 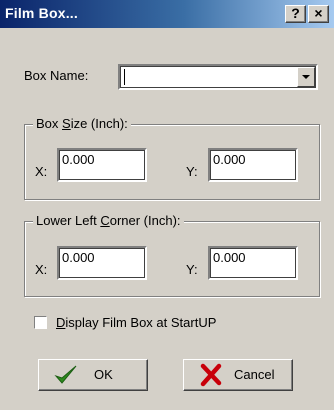 What do you see at coordinates (218, 77) in the screenshot?
I see `box-name-combobox` at bounding box center [218, 77].